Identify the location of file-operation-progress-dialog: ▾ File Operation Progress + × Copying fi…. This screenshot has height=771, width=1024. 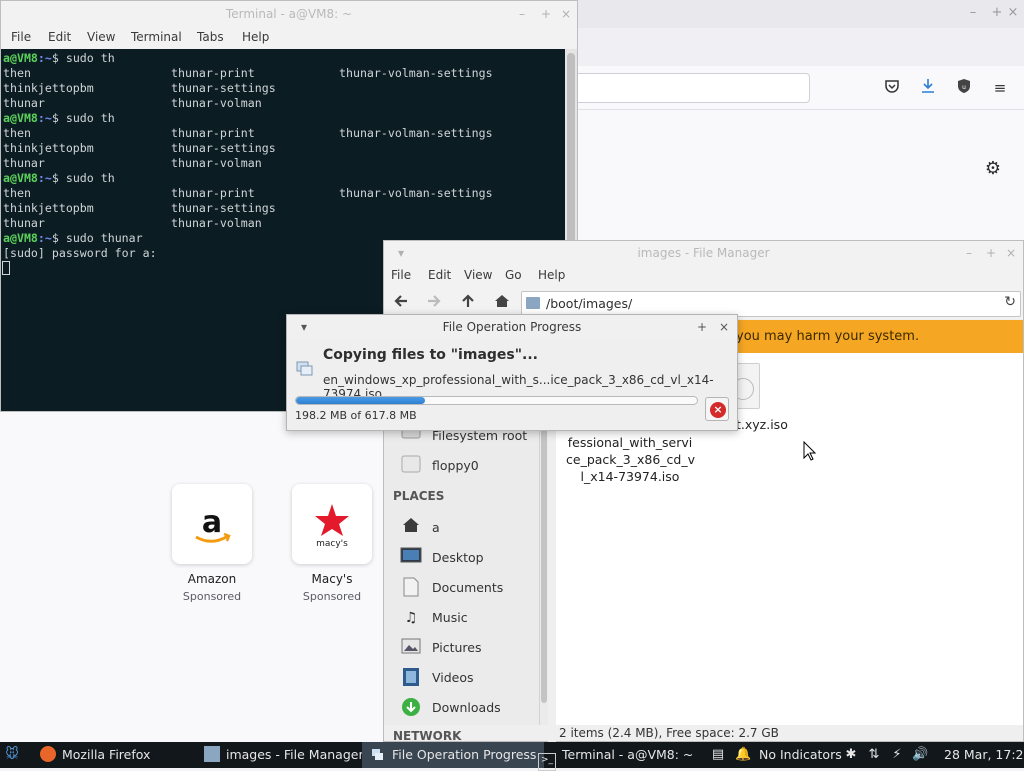
(512, 372).